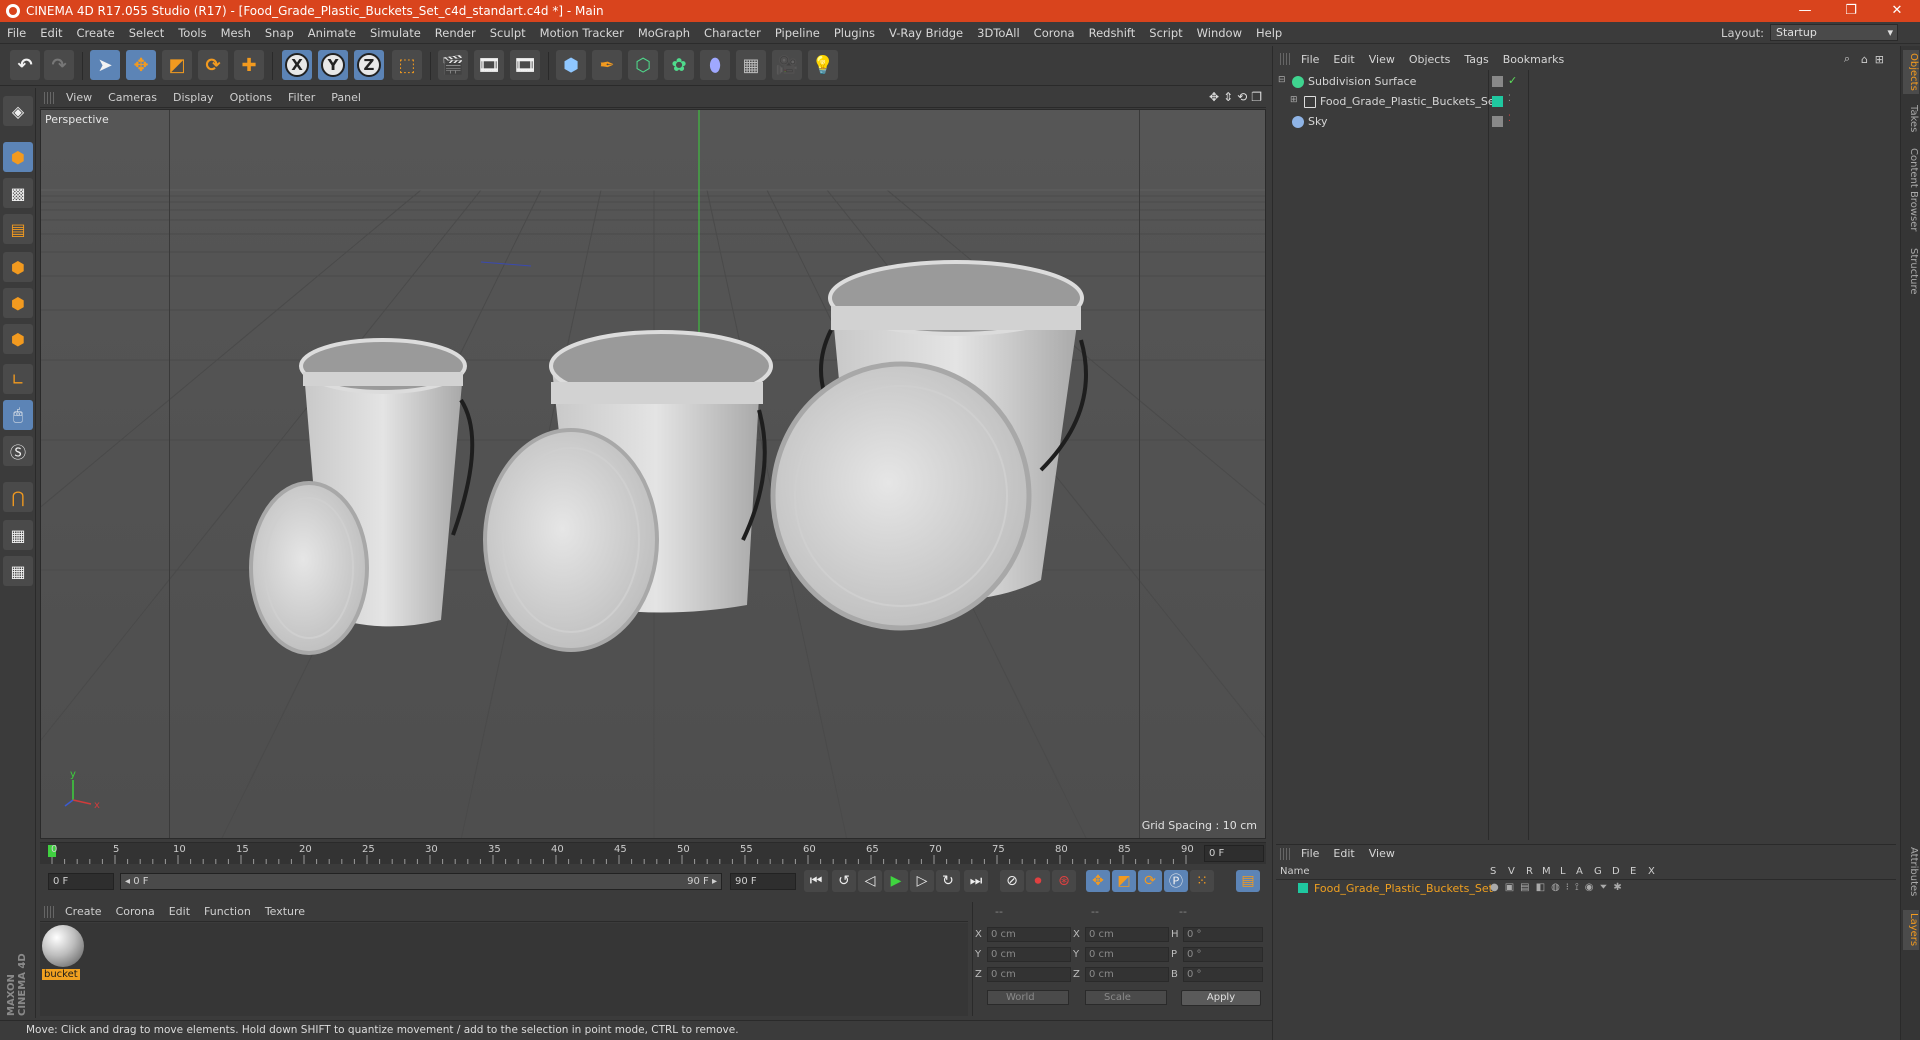  What do you see at coordinates (1112, 33) in the screenshot?
I see `menu-redshift: Redshift` at bounding box center [1112, 33].